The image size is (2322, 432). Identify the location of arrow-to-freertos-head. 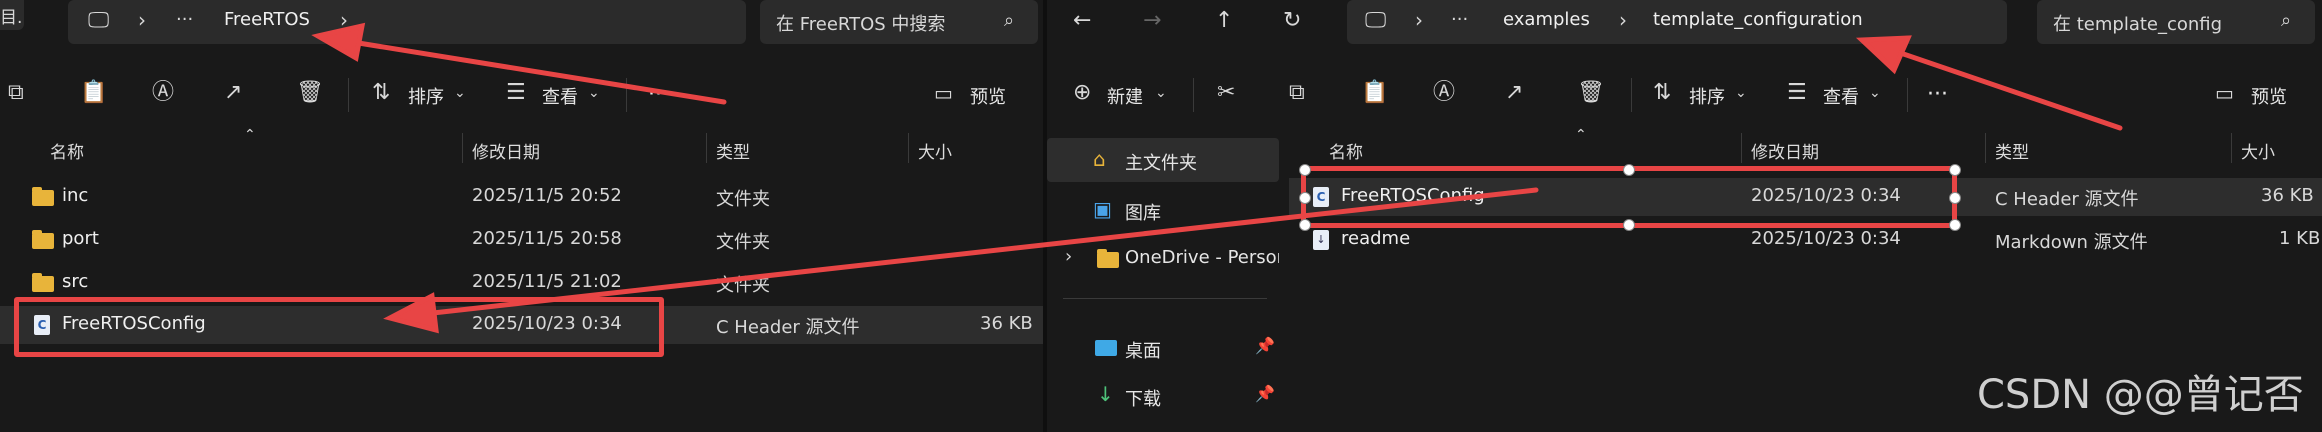
(338, 42).